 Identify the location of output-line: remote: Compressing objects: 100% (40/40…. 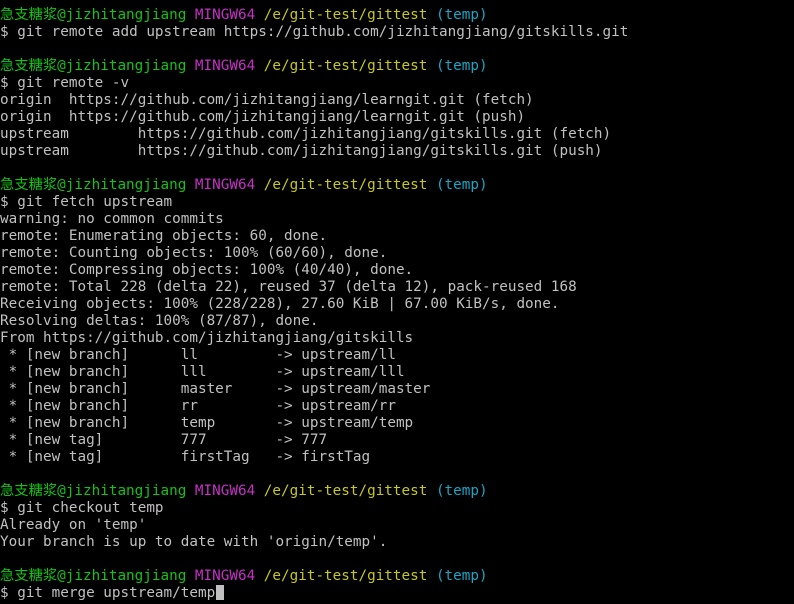
(397, 270).